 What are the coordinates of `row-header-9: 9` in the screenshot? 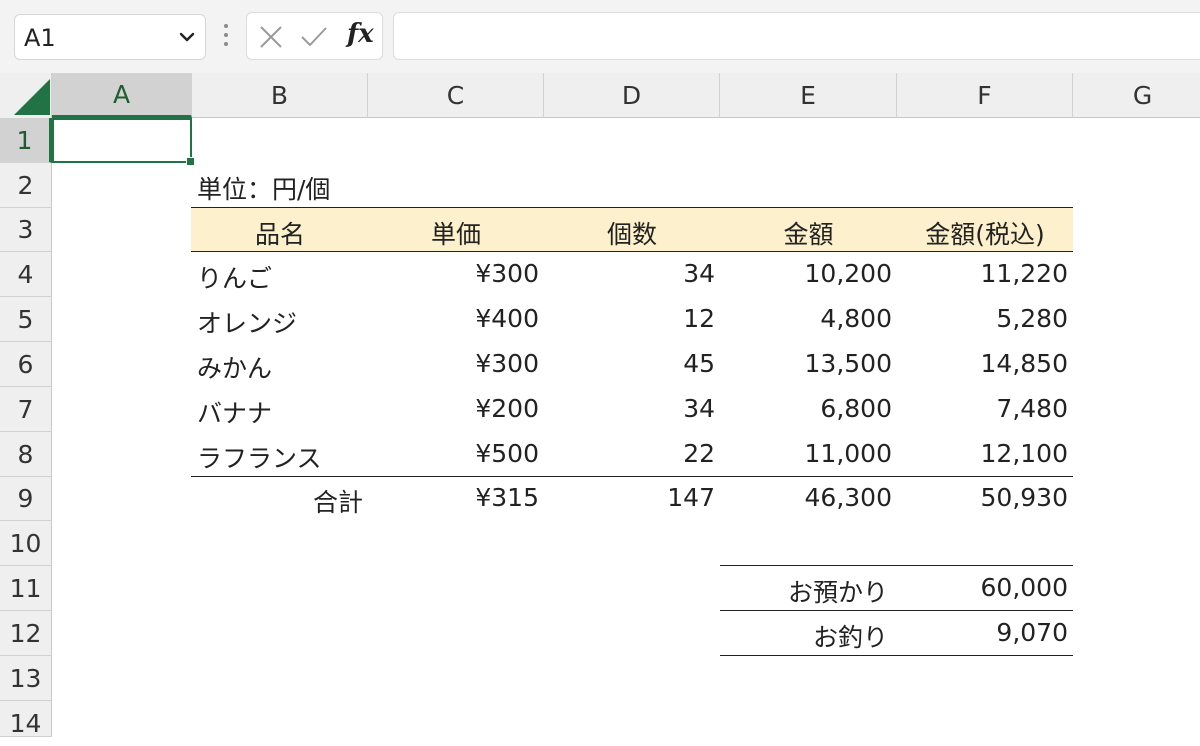 It's located at (26, 499).